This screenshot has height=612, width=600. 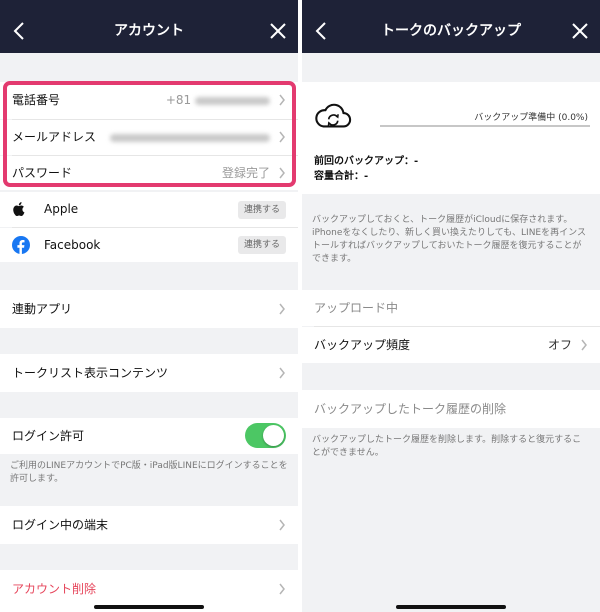 What do you see at coordinates (262, 245) in the screenshot?
I see `facebook-connect-button: 連携する` at bounding box center [262, 245].